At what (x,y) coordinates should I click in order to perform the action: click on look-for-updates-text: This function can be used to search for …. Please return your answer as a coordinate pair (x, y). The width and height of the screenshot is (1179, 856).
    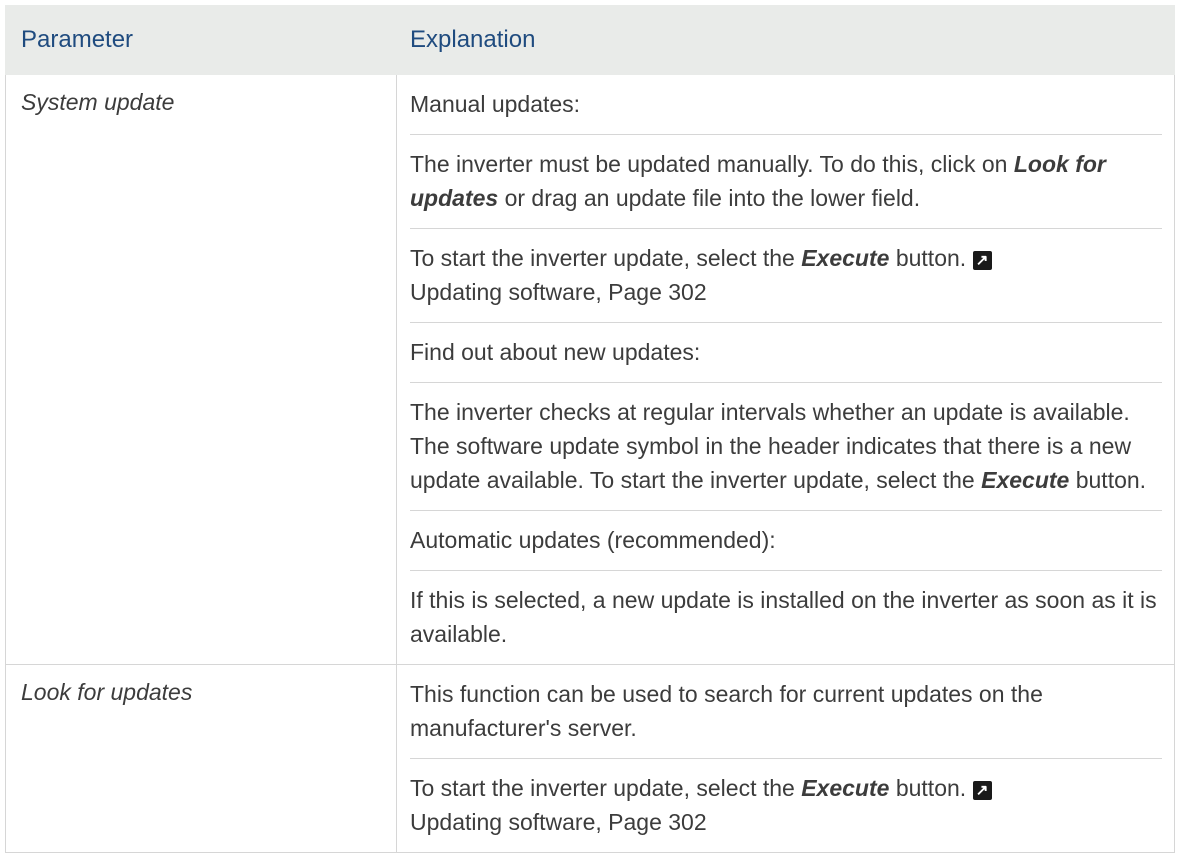
    Looking at the image, I should click on (786, 712).